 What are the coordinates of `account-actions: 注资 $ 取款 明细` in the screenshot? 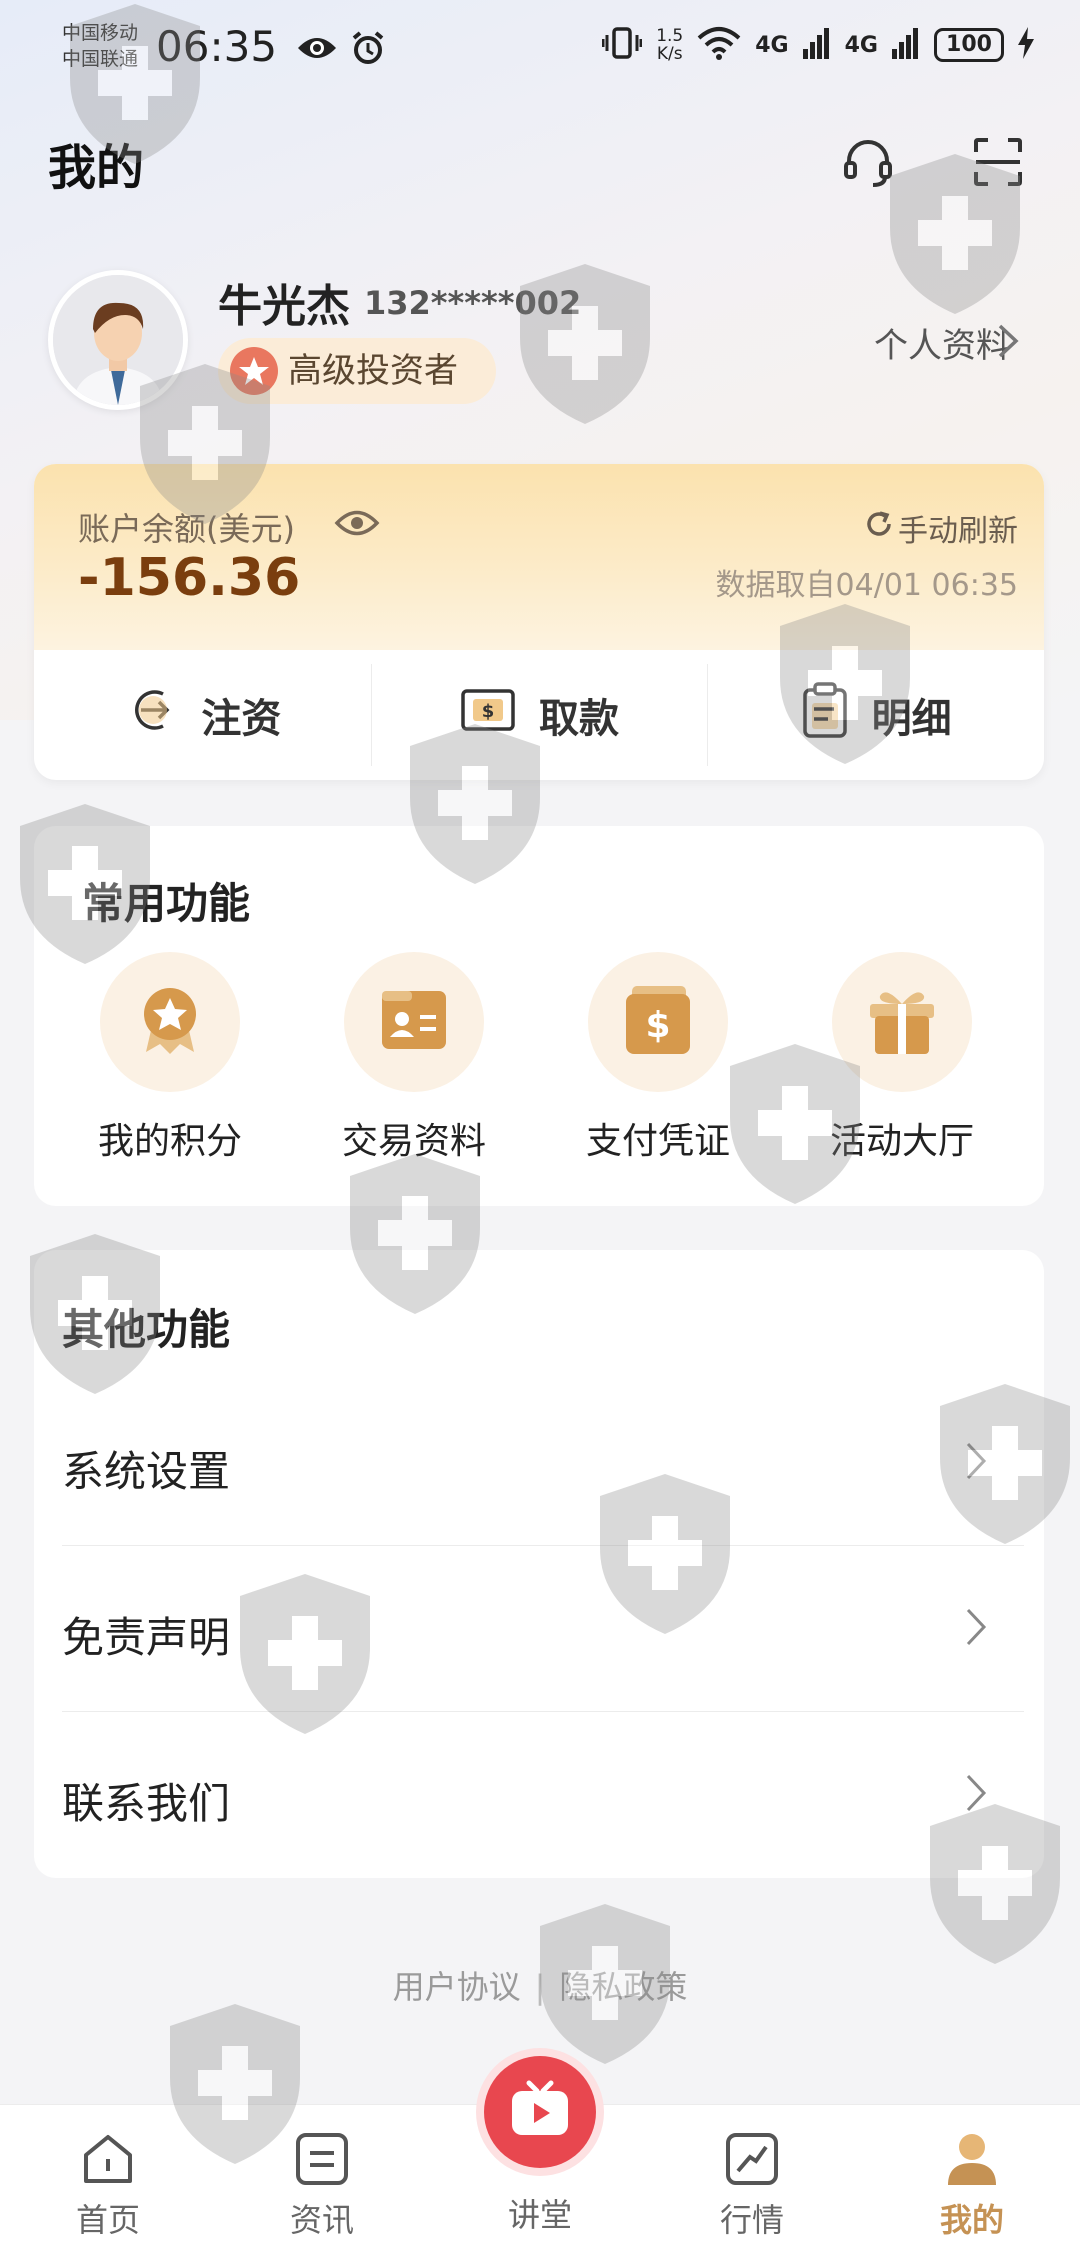 It's located at (539, 715).